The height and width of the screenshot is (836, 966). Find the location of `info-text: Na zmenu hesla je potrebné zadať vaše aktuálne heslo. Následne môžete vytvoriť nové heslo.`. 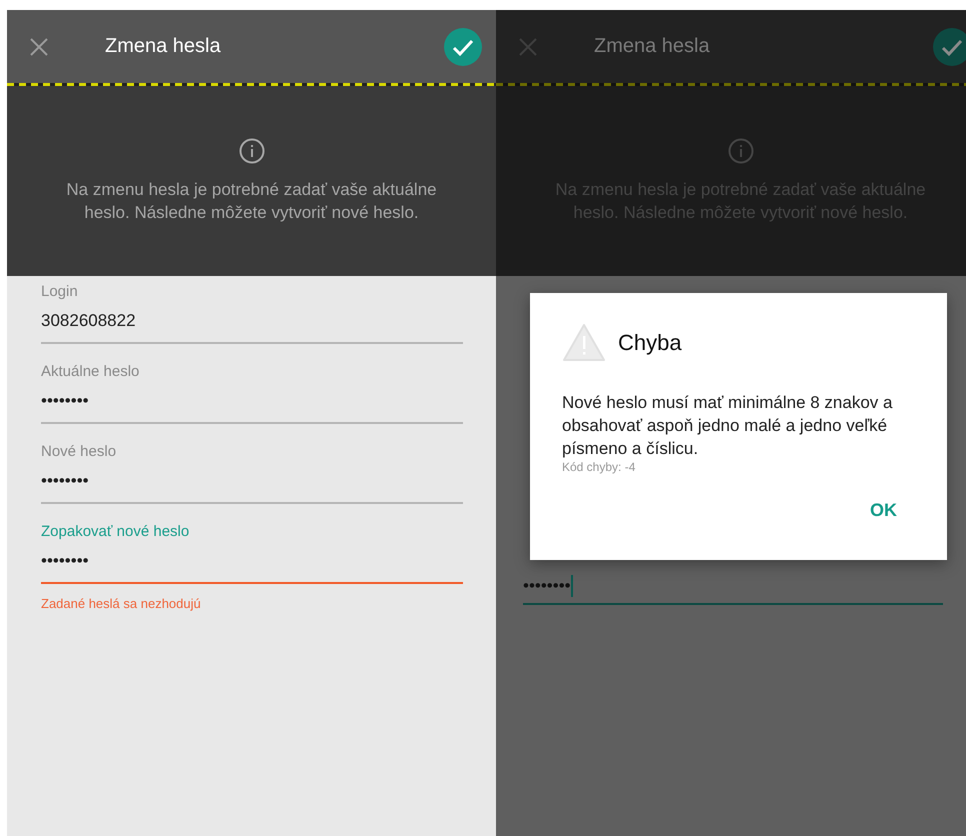

info-text: Na zmenu hesla je potrebné zadať vaše aktuálne heslo. Následne môžete vytvoriť nové heslo. is located at coordinates (251, 201).